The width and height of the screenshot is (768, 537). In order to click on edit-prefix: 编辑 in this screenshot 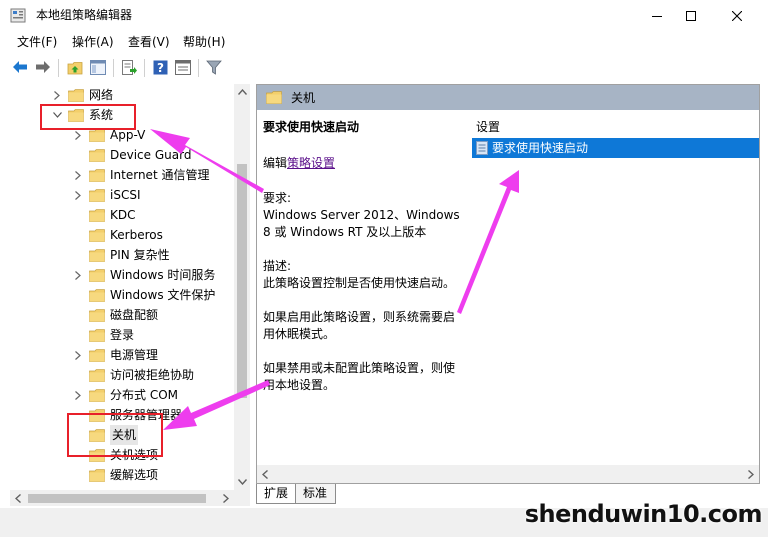, I will do `click(275, 163)`.